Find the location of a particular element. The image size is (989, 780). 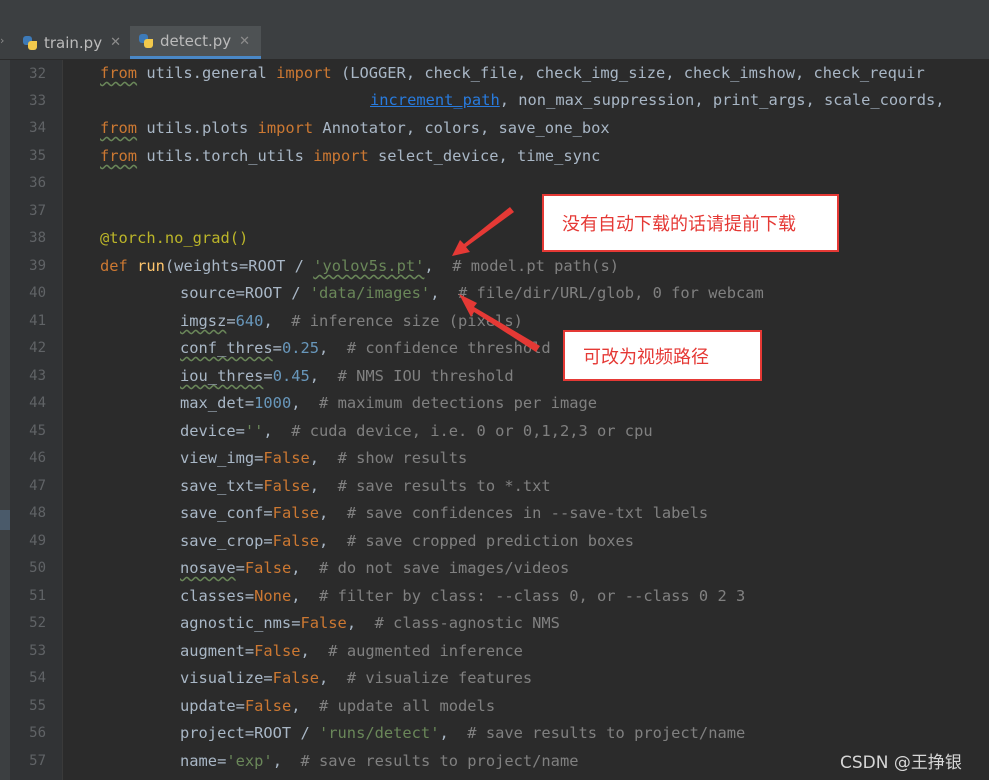

arrow-to-weights is located at coordinates (483, 231).